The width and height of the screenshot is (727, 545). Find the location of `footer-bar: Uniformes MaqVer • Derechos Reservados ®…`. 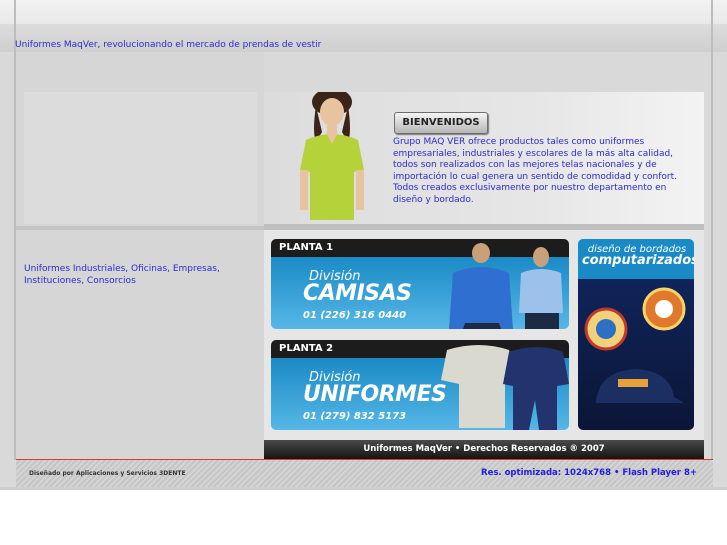

footer-bar: Uniformes MaqVer • Derechos Reservados ®… is located at coordinates (484, 450).